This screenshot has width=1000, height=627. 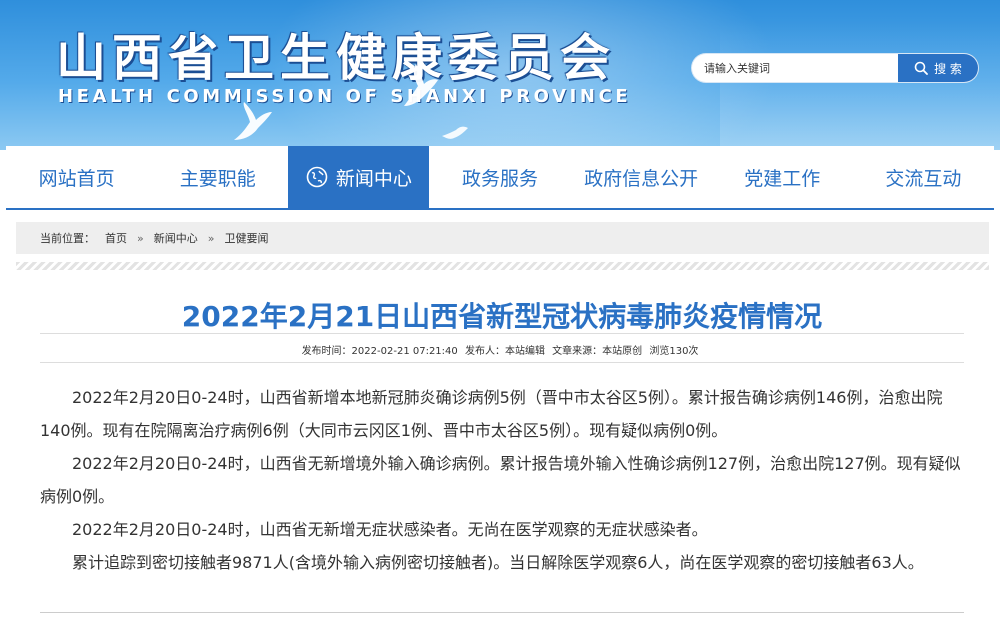 I want to click on article-source: 文章来源：本站原创, so click(x=597, y=351).